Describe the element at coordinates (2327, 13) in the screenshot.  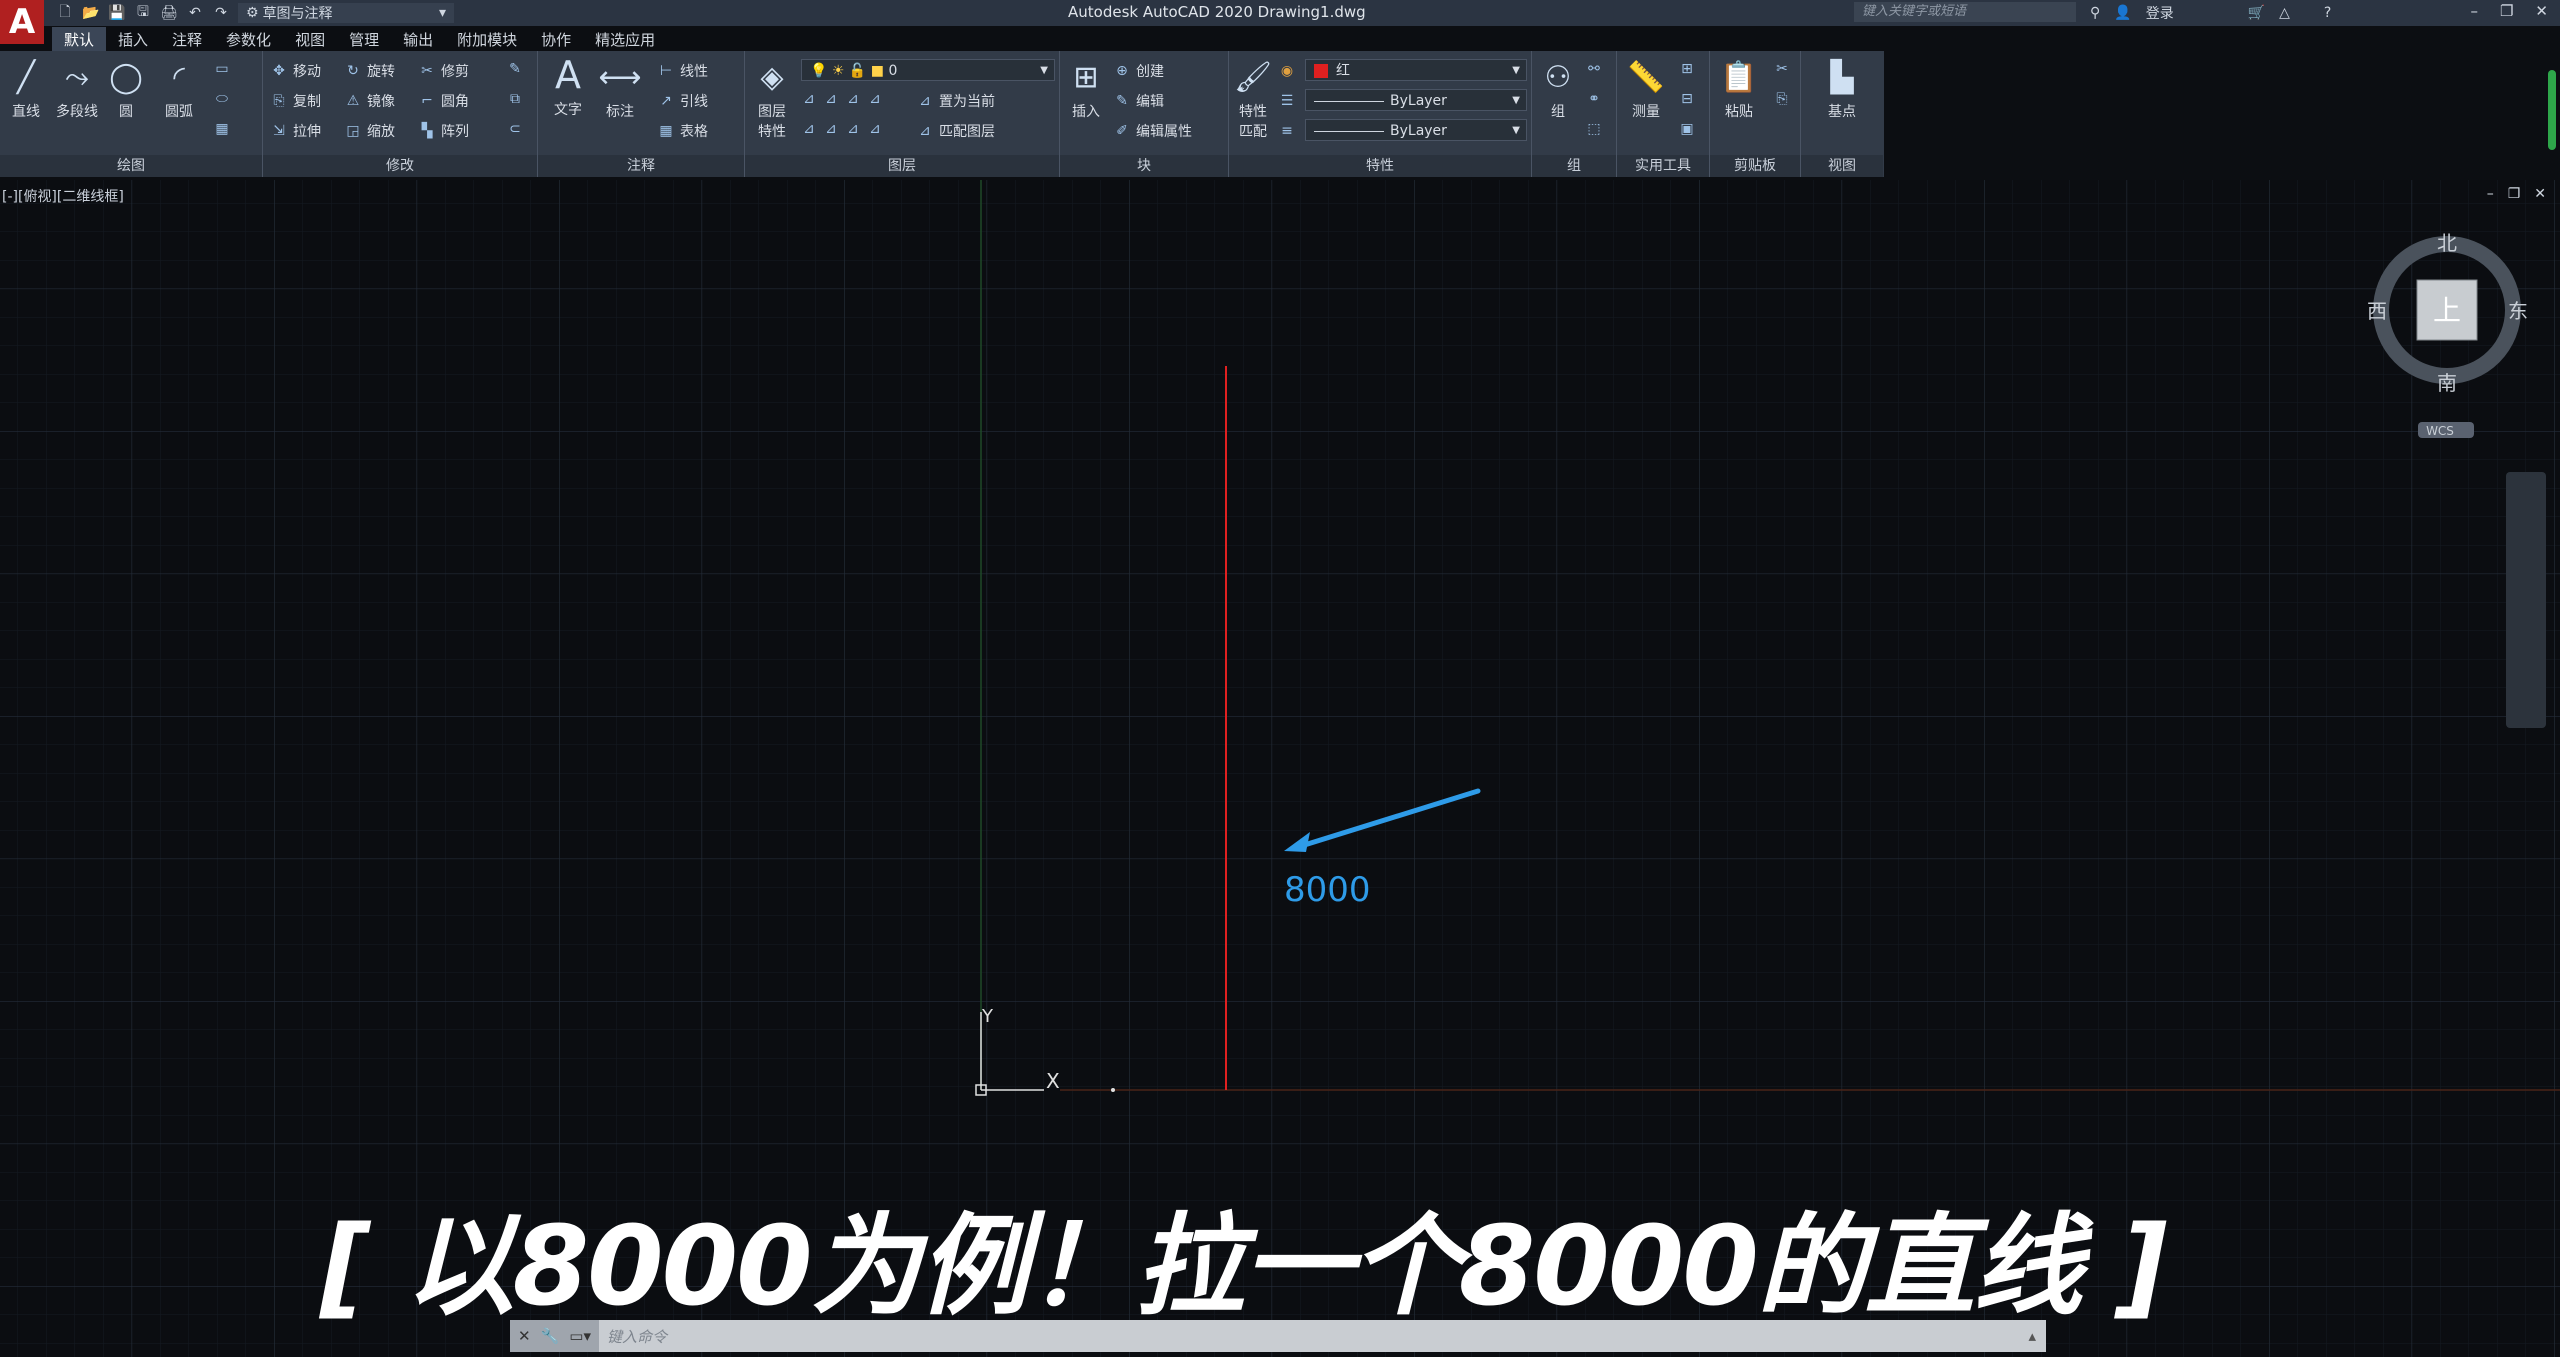
I see `help-icon: ?` at that location.